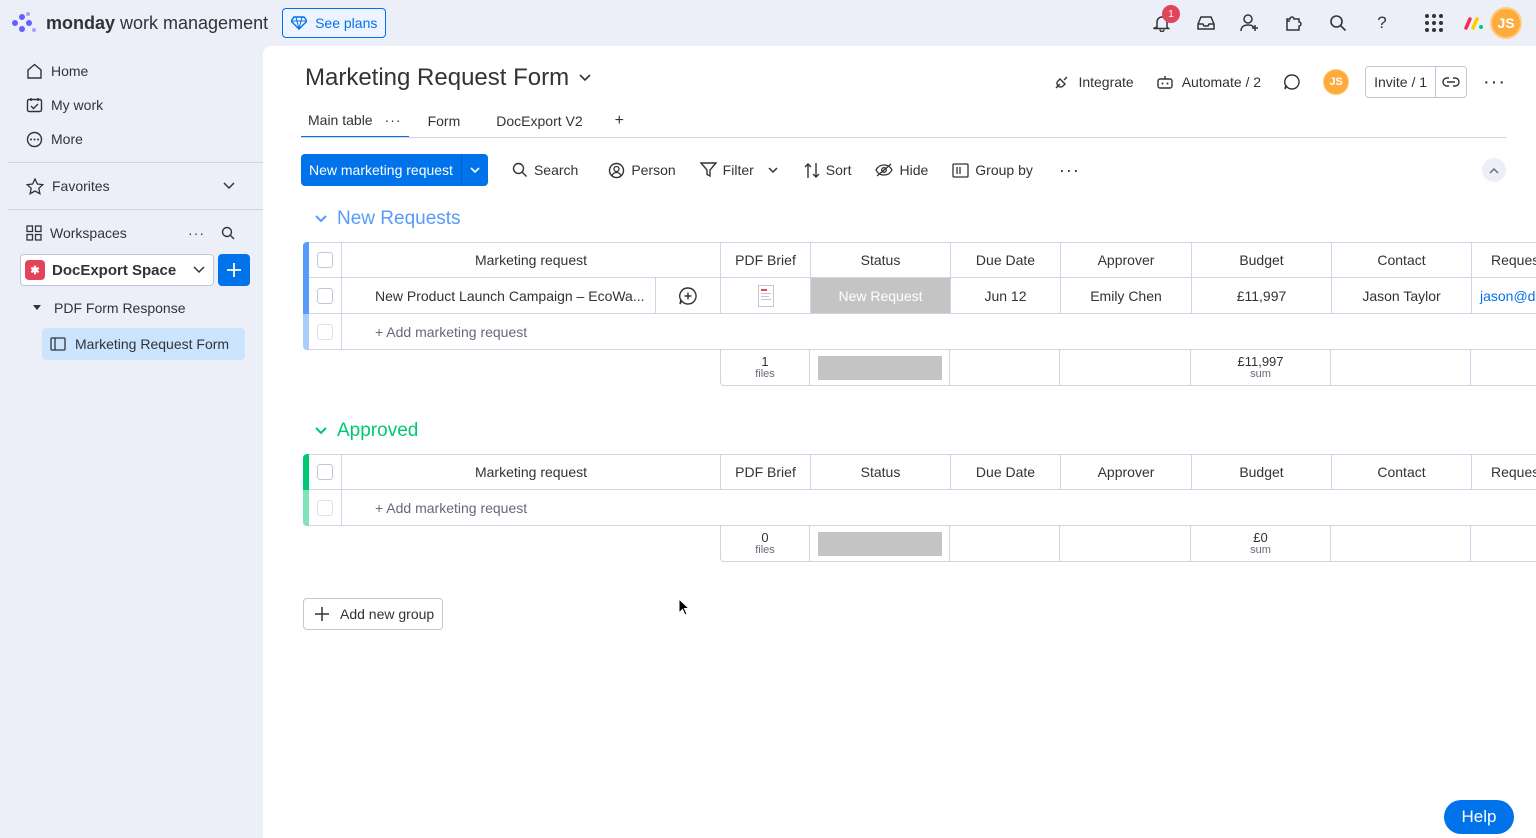 This screenshot has width=1536, height=838. I want to click on board-owner-avatar: JS, so click(1336, 82).